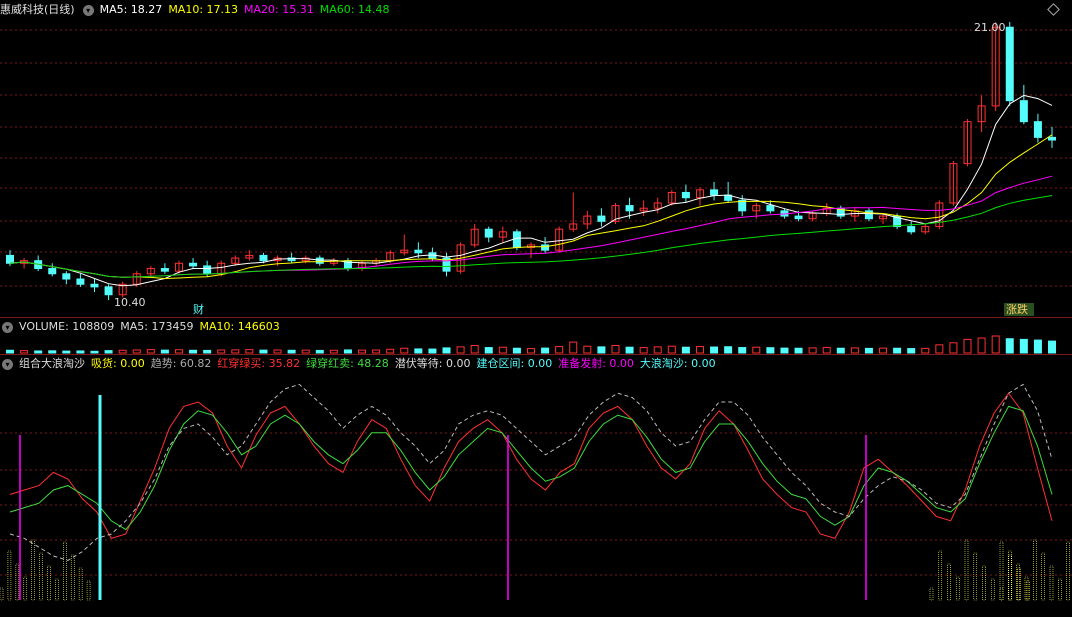 The image size is (1072, 617). I want to click on zhang-die-marker: 涨跌, so click(1017, 309).